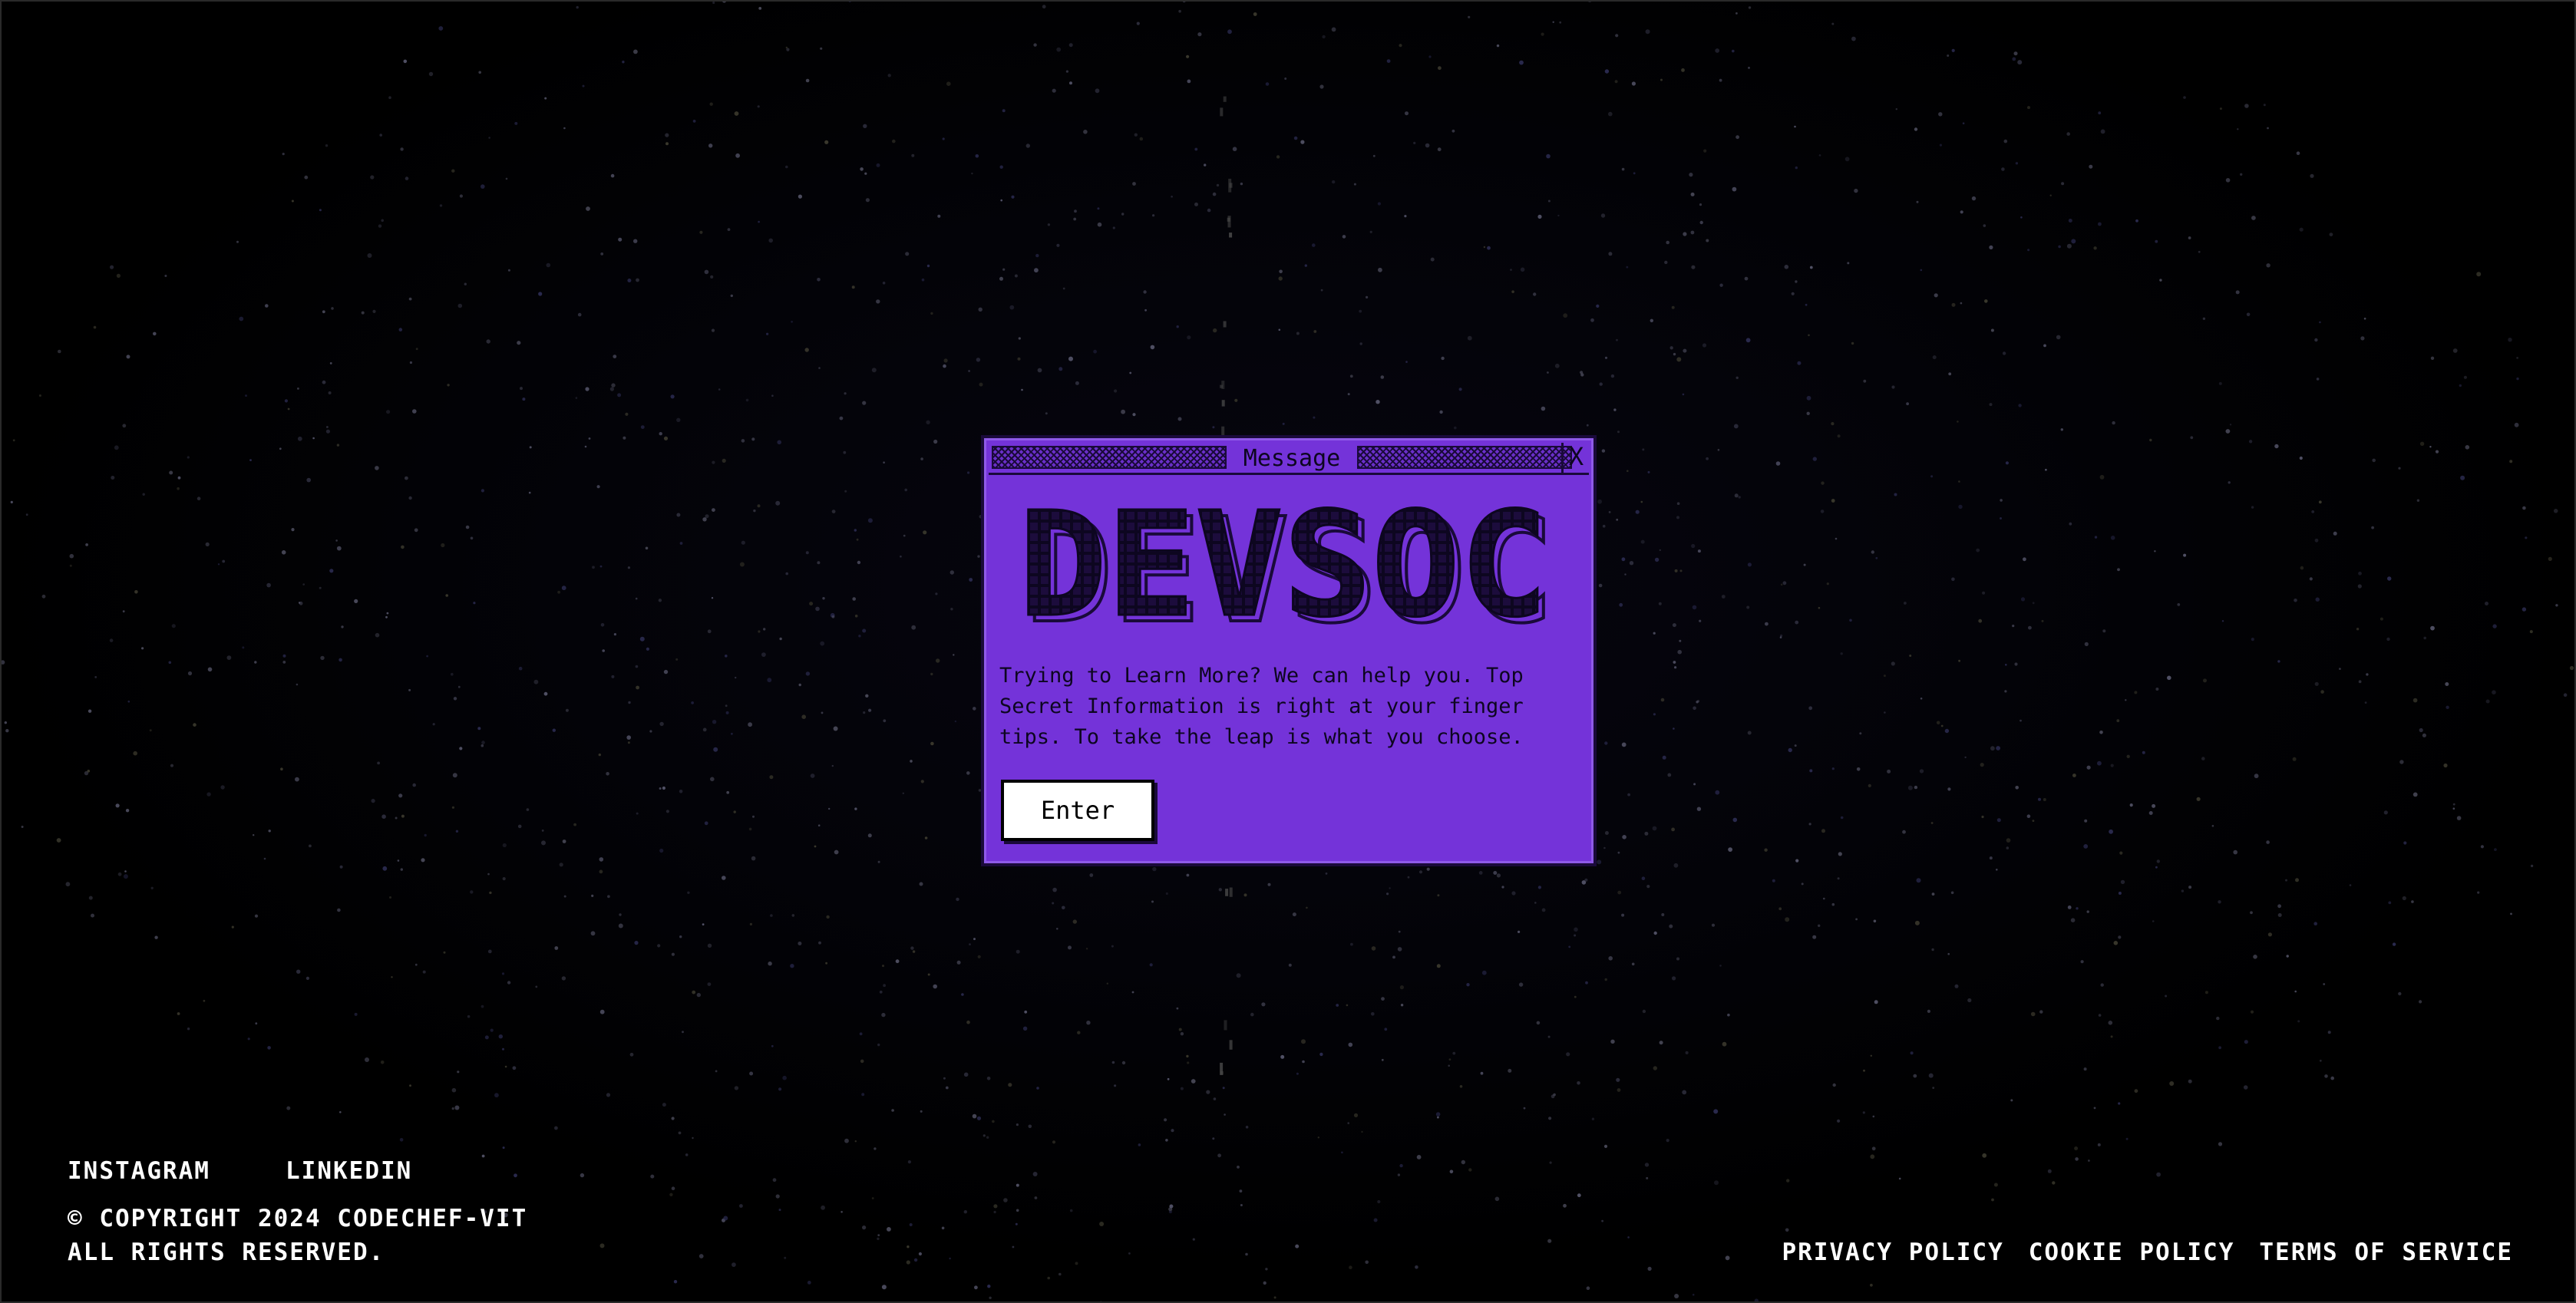 This screenshot has width=2576, height=1303. Describe the element at coordinates (139, 1171) in the screenshot. I see `instagram-link: INSTAGRAM` at that location.